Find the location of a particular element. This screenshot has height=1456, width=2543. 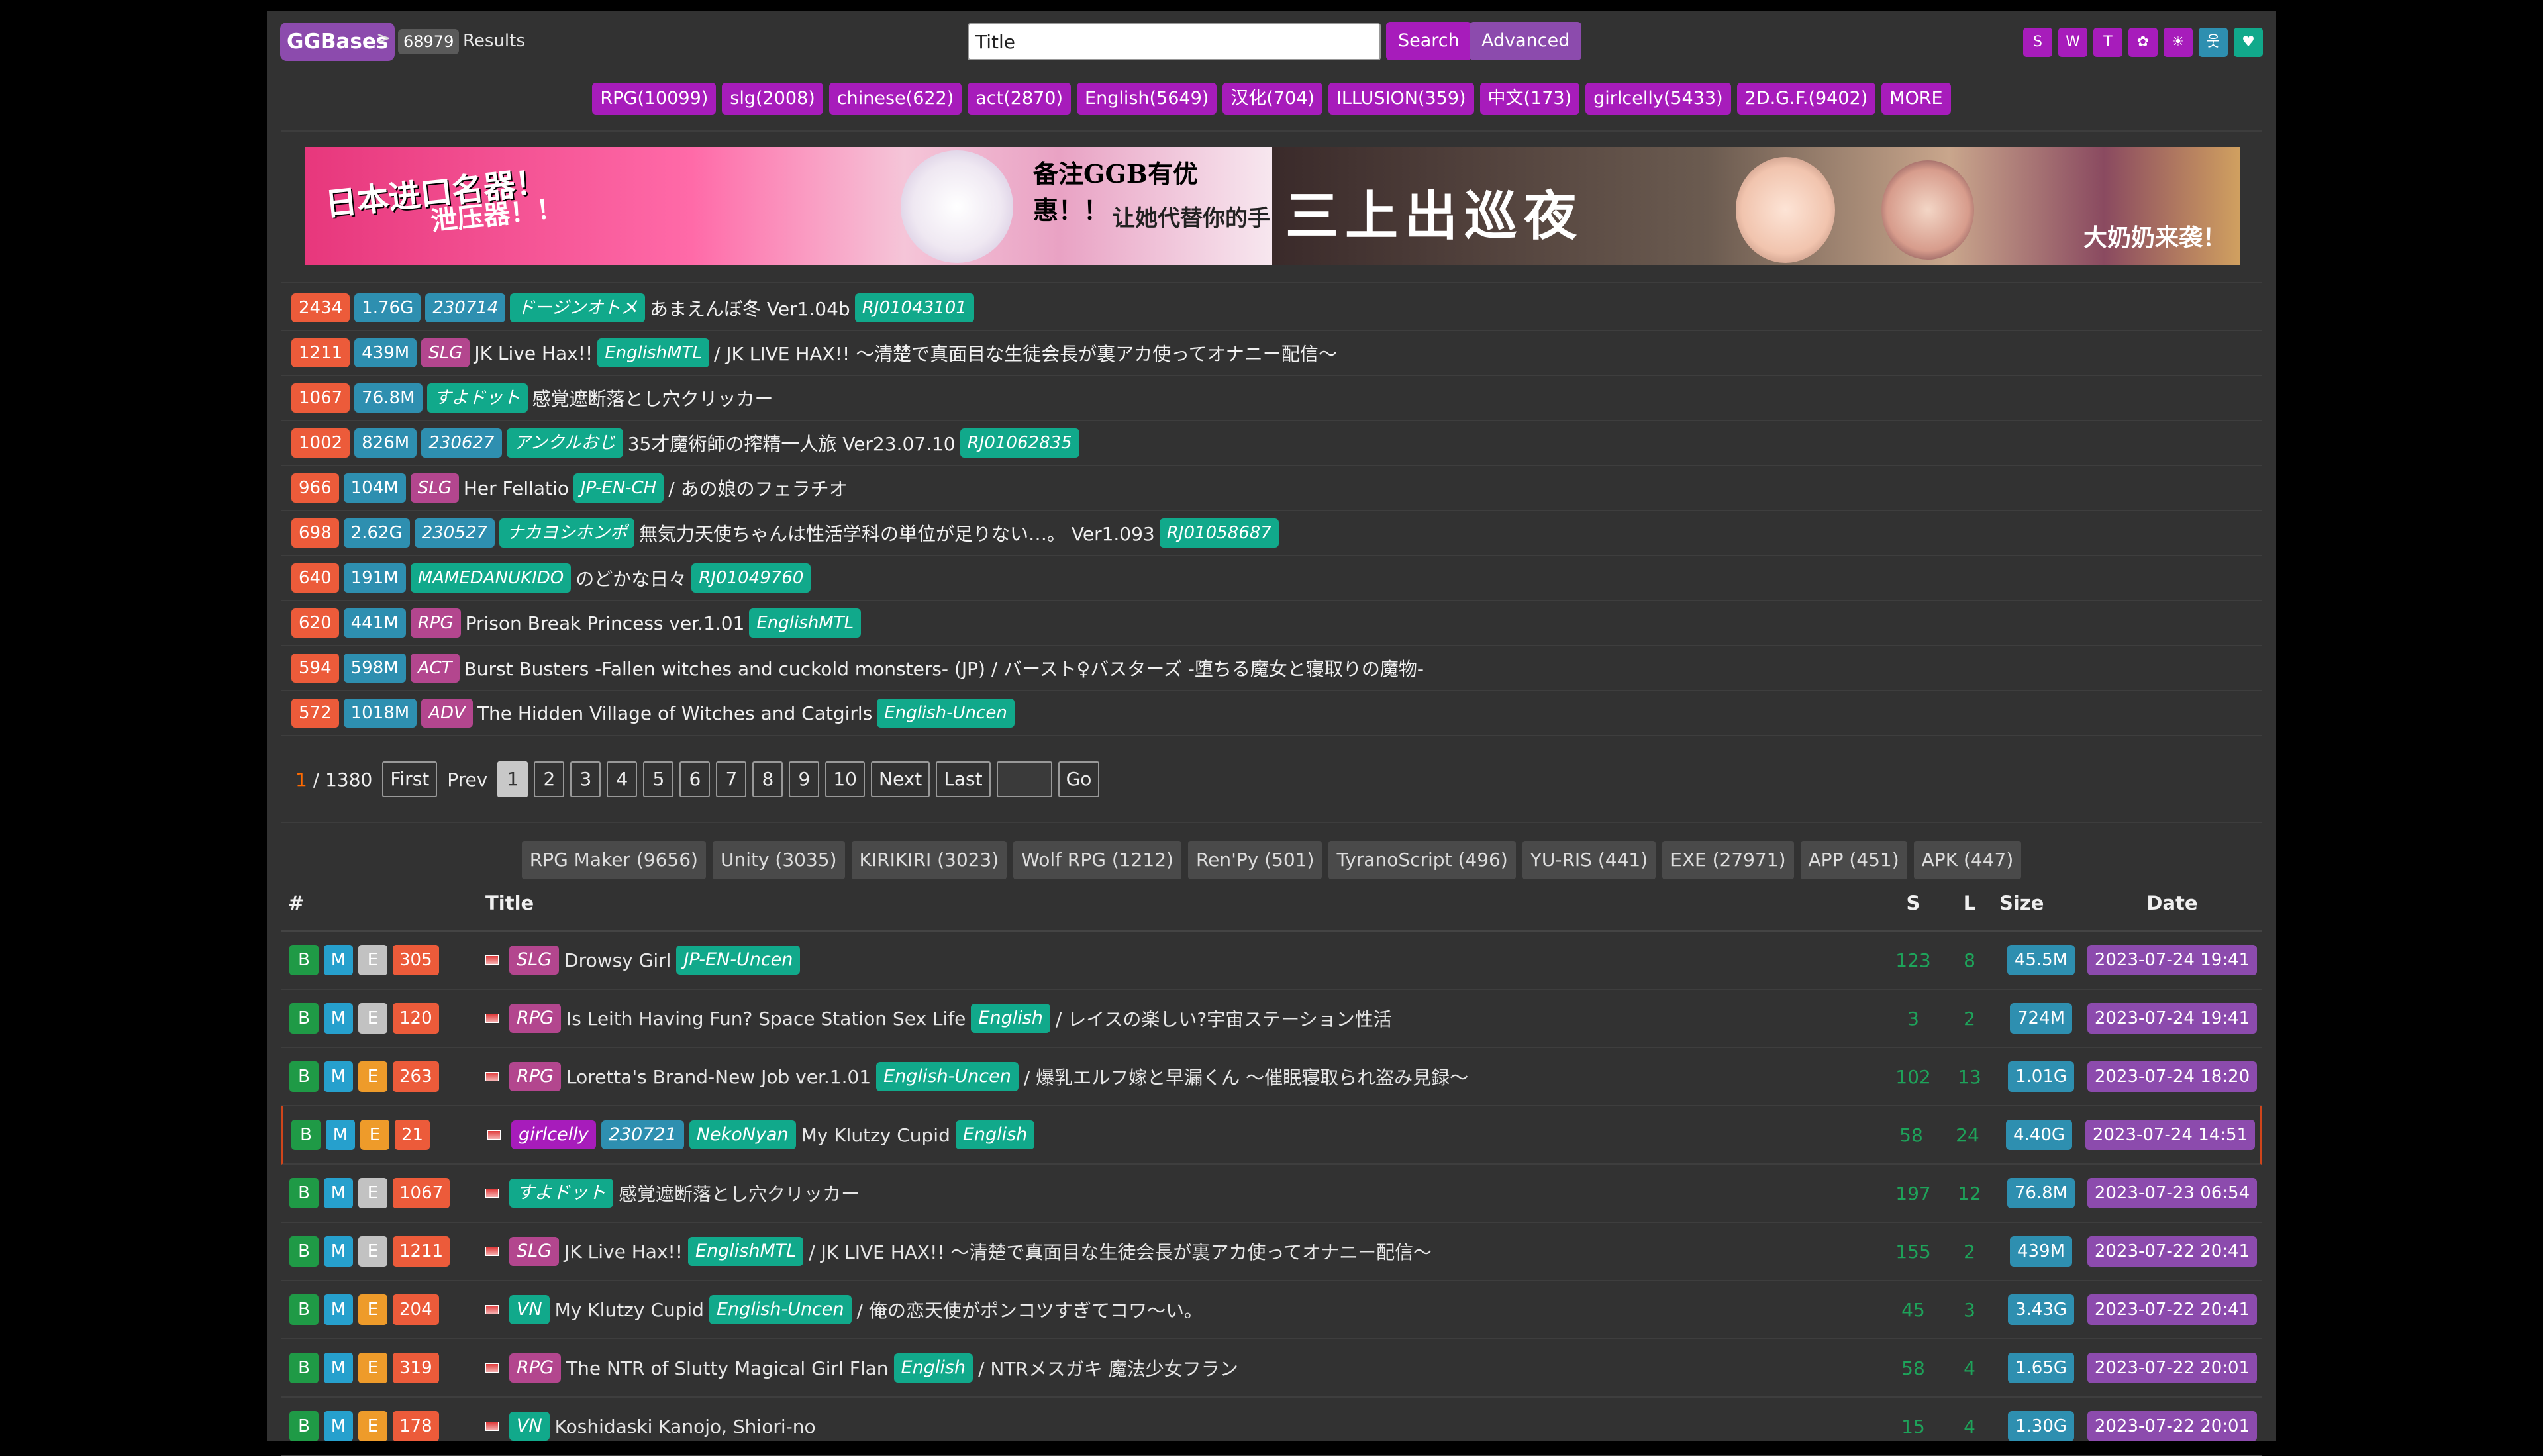

page-2-button: 2 is located at coordinates (549, 779).